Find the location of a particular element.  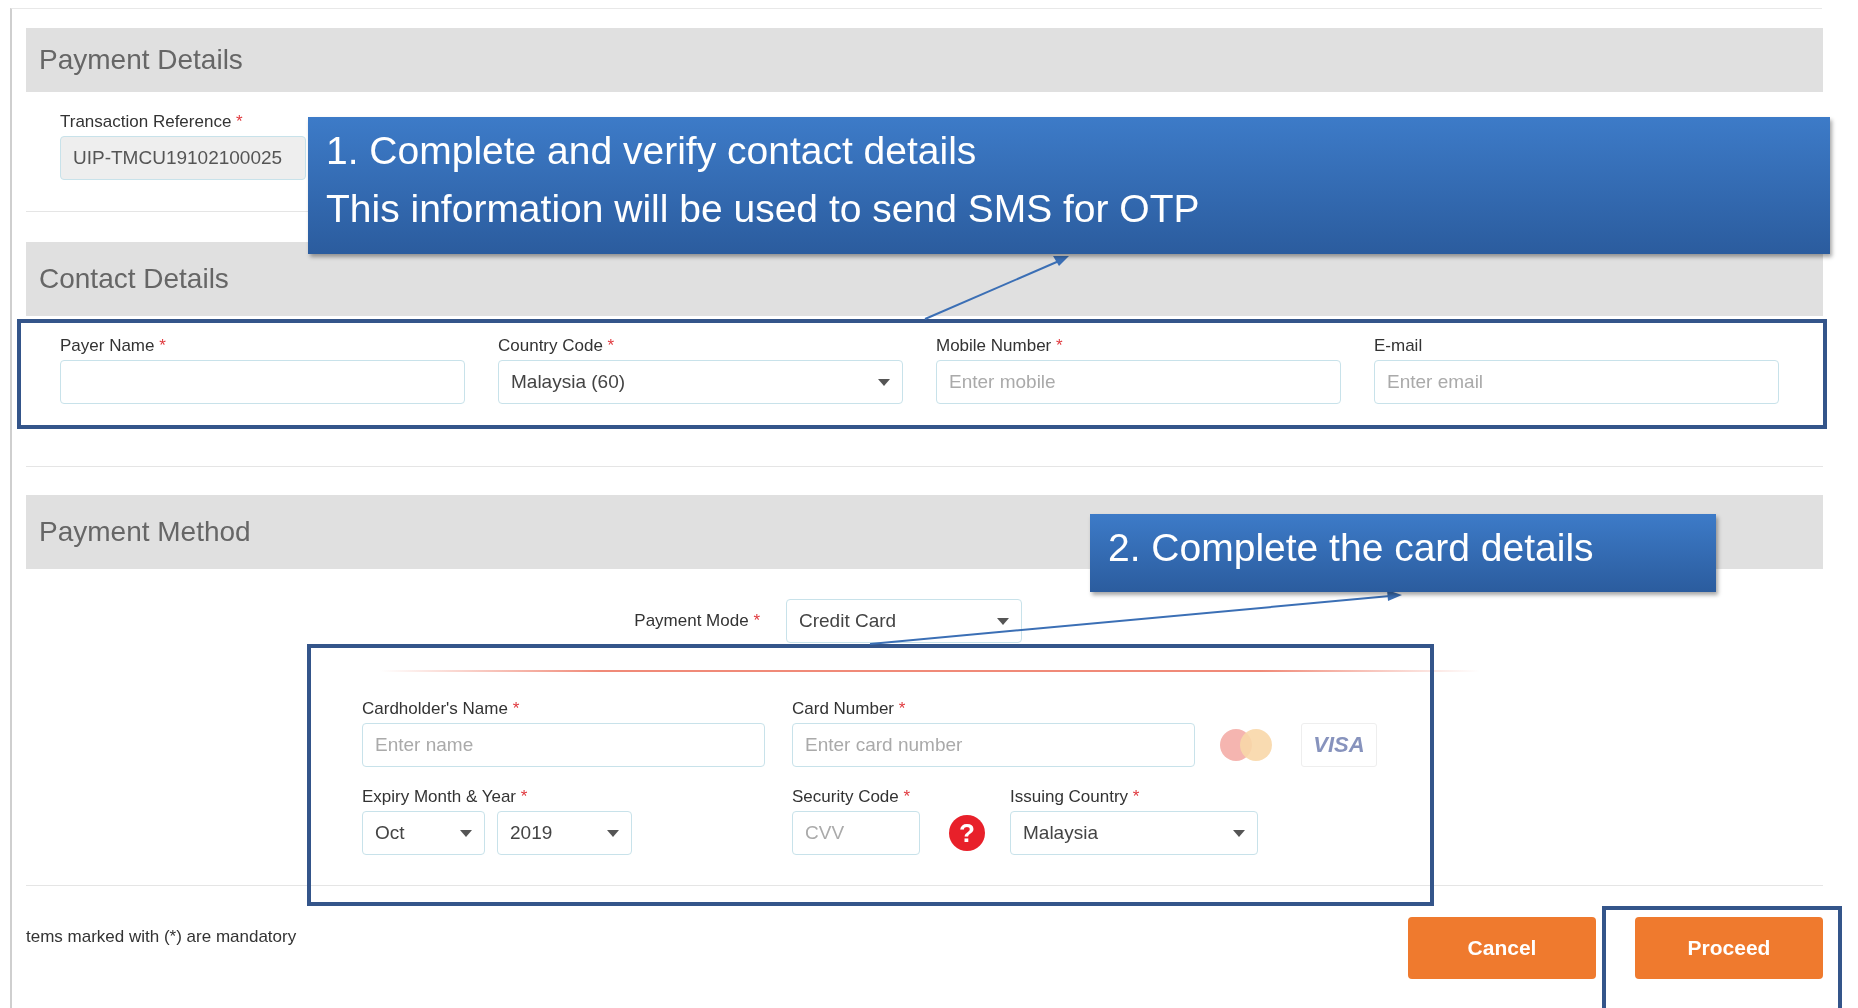

field-label: Security Code * is located at coordinates (851, 797).